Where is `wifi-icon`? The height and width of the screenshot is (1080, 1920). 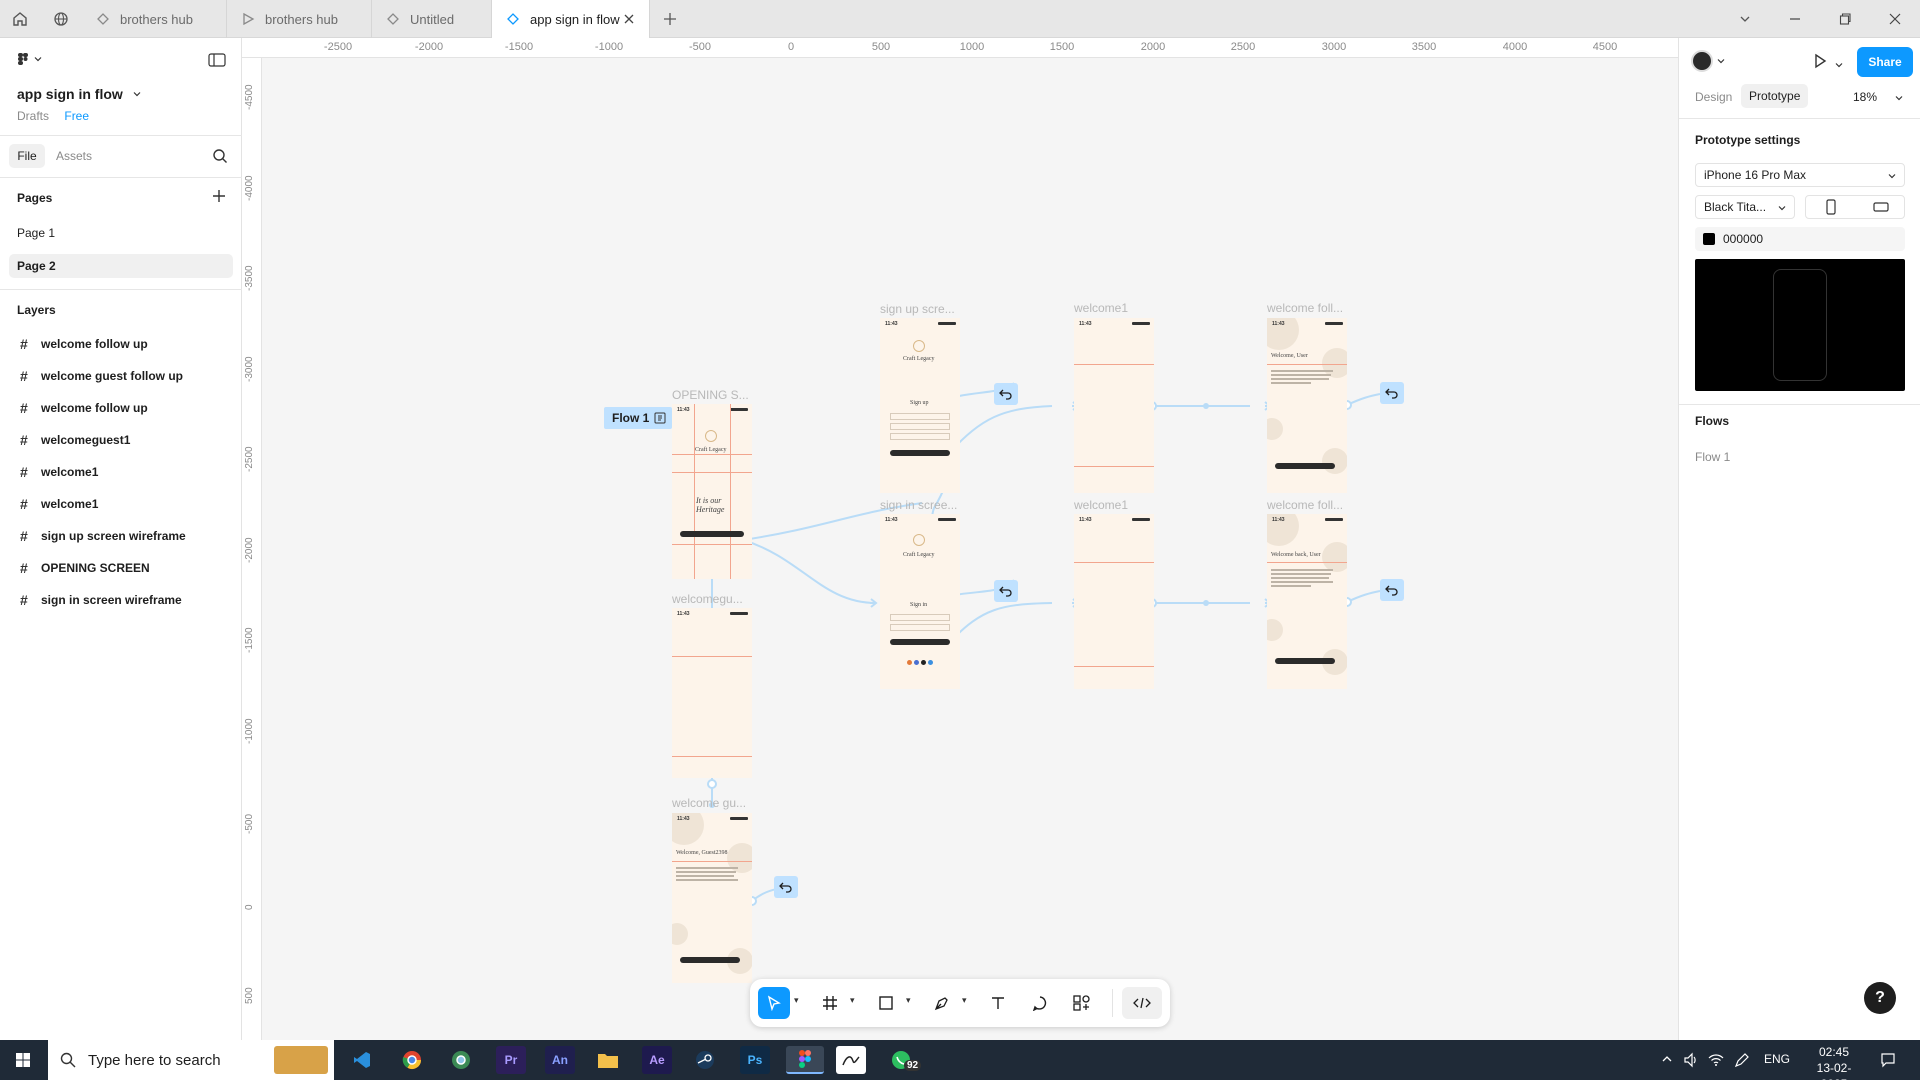
wifi-icon is located at coordinates (1716, 1061).